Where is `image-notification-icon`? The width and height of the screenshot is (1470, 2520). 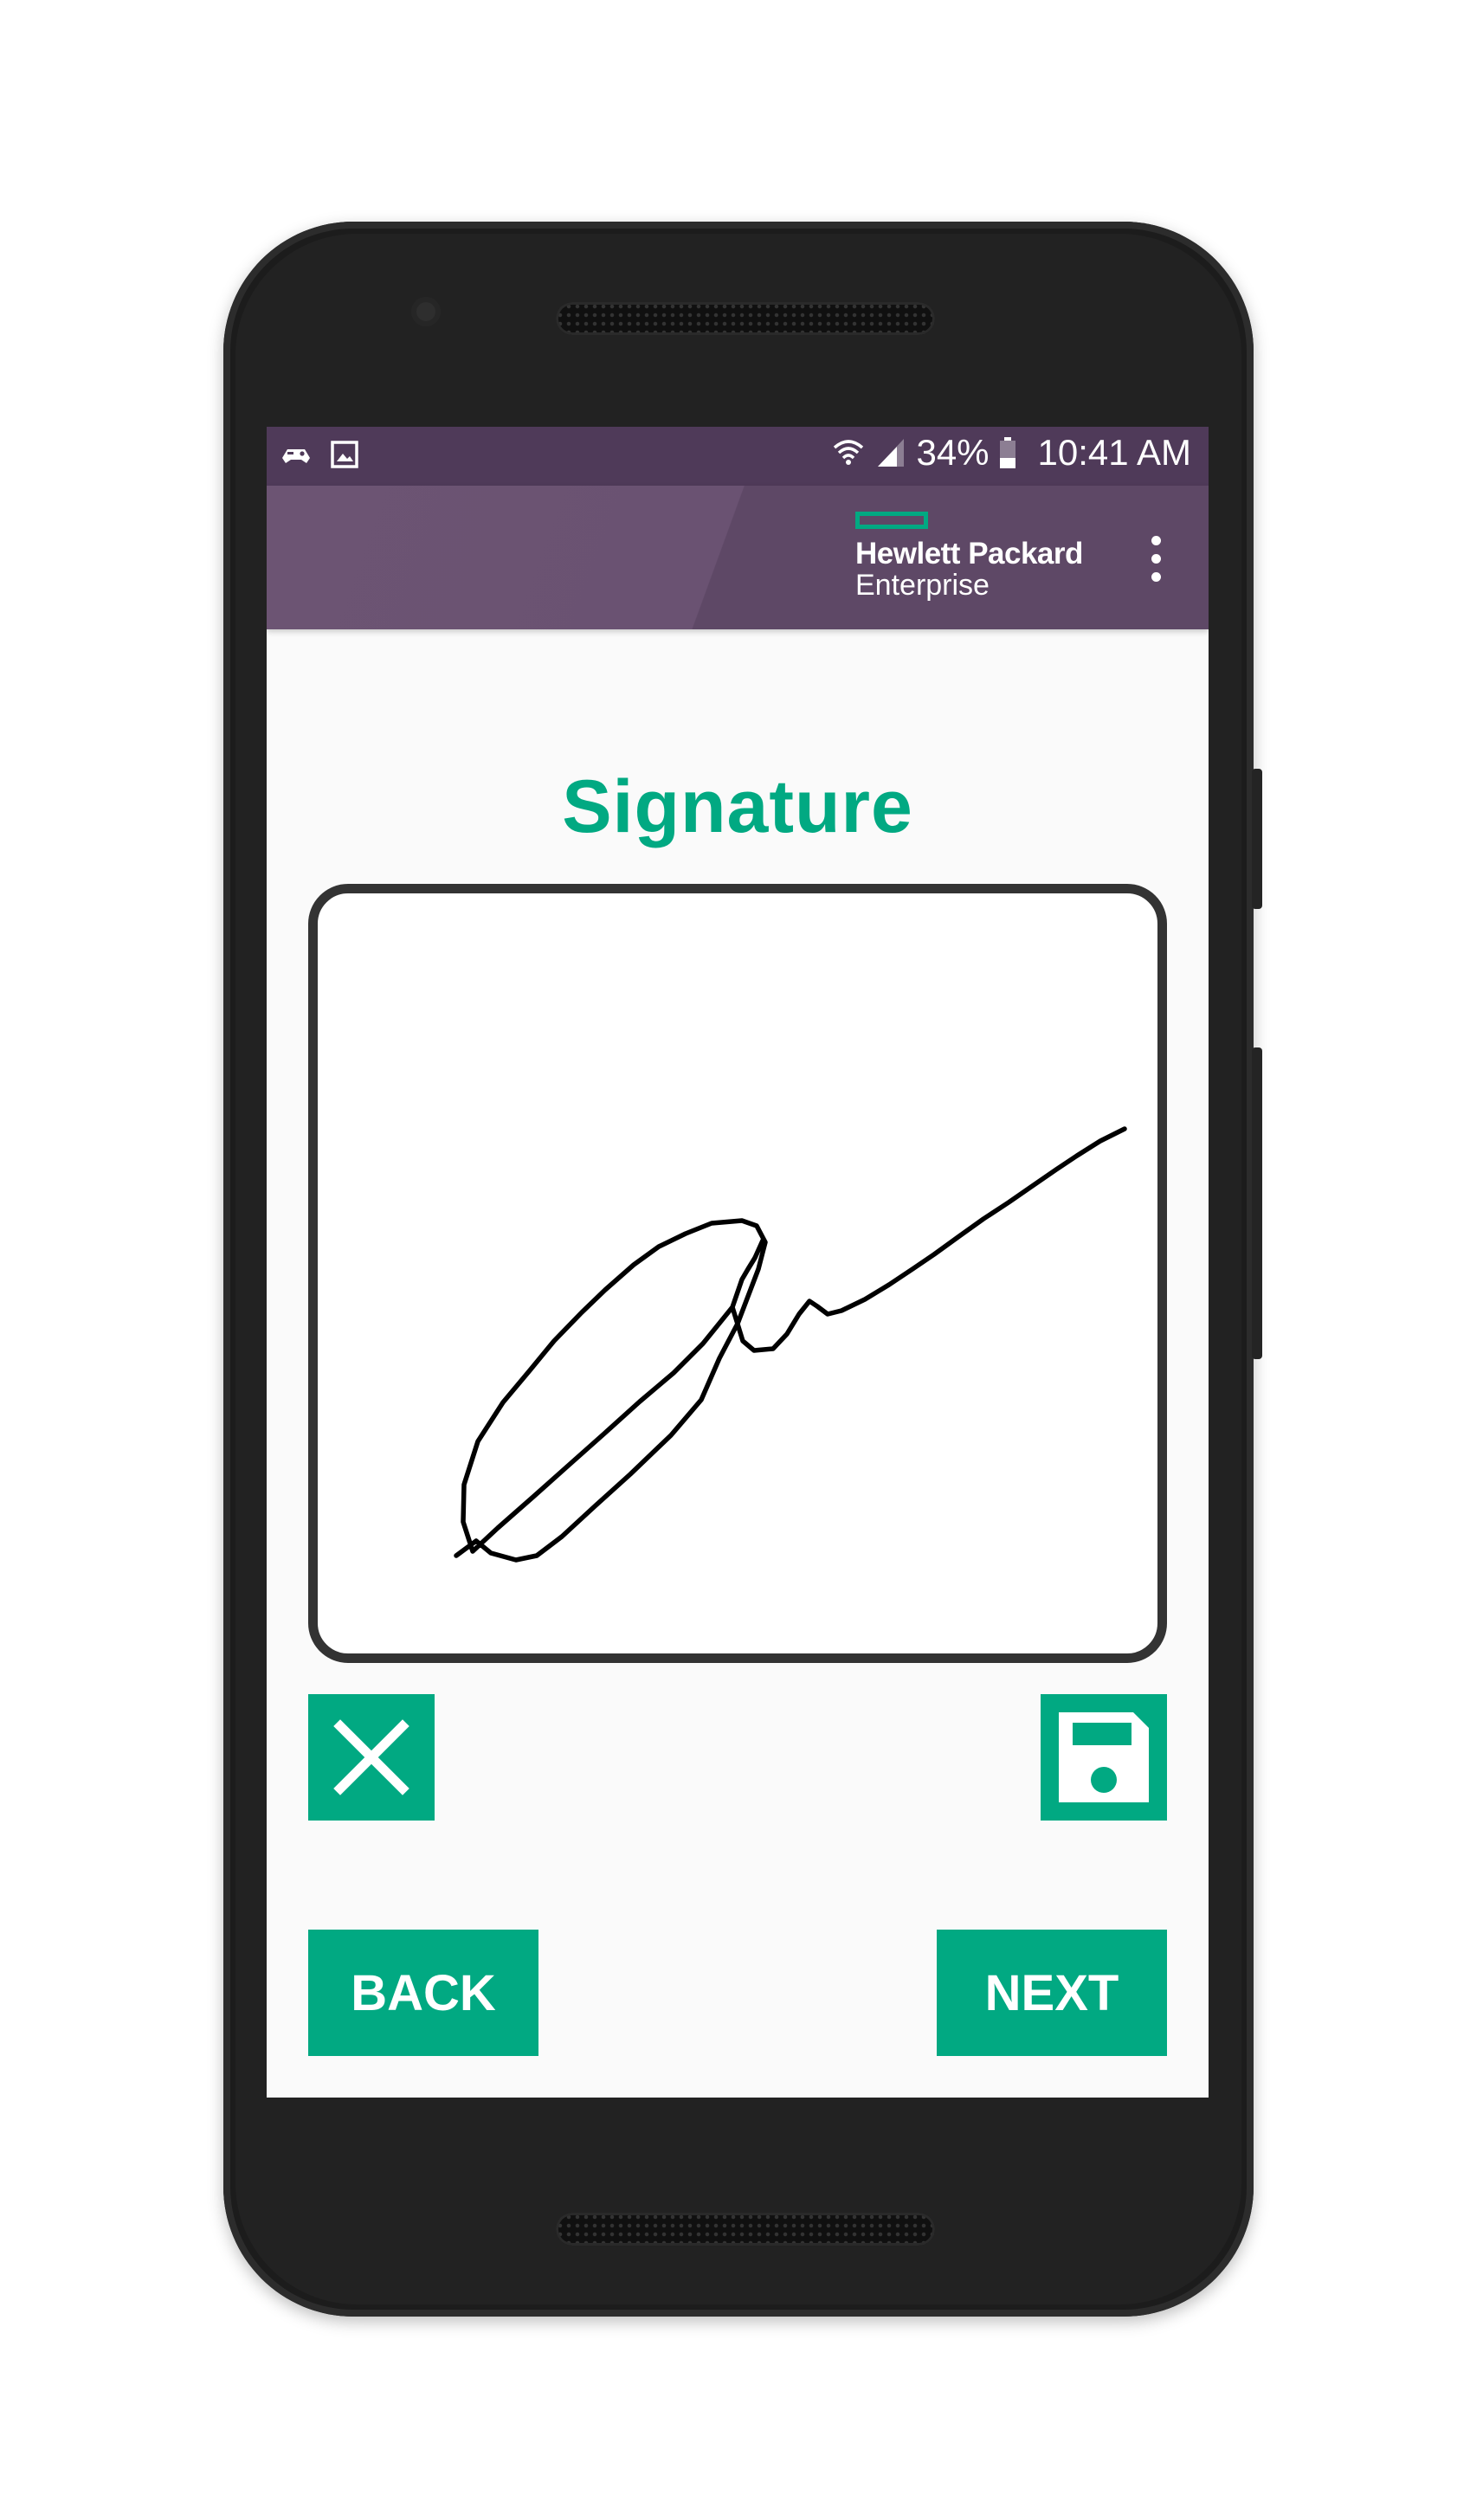
image-notification-icon is located at coordinates (345, 454).